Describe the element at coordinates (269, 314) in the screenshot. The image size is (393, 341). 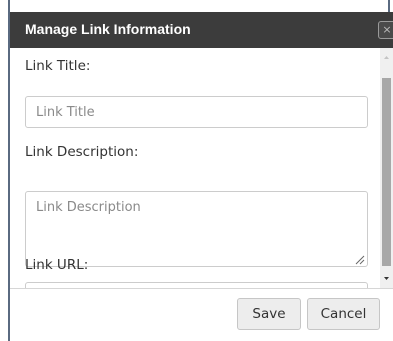
I see `save-button: Save` at that location.